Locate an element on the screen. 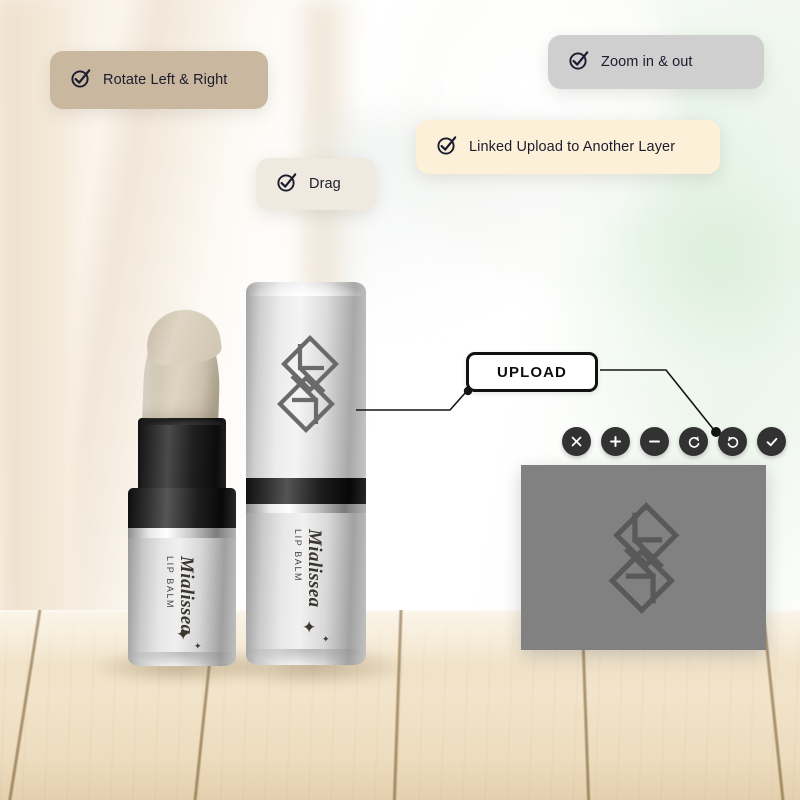 The width and height of the screenshot is (800, 800). feature-chip-label: Linked Upload to Another Layer is located at coordinates (572, 147).